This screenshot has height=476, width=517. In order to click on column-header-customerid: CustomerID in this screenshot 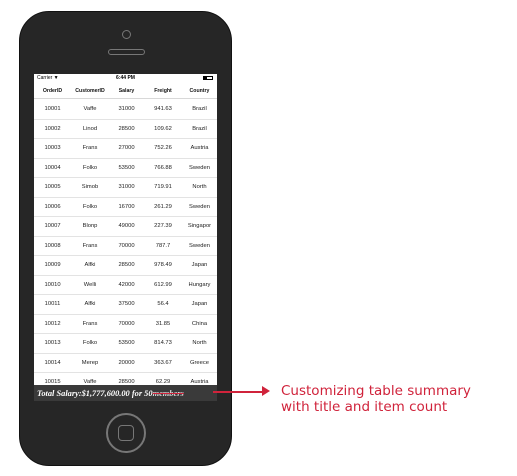, I will do `click(90, 90)`.